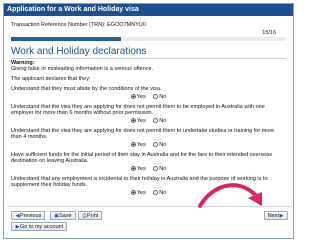  Describe the element at coordinates (148, 39) in the screenshot. I see `progress-bar` at that location.